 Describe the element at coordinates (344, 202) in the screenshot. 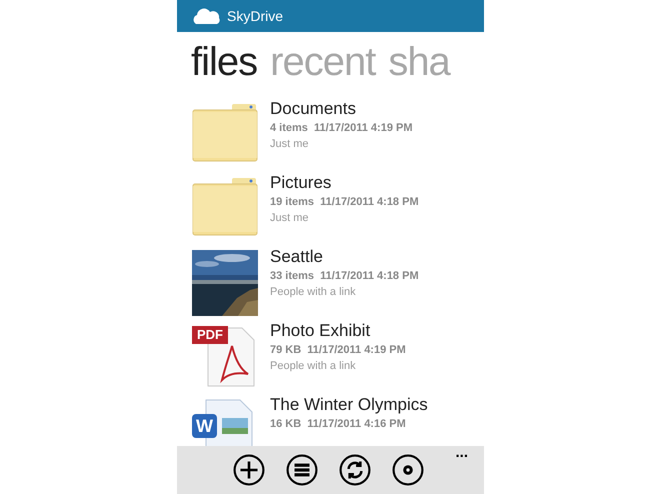

I see `file-details: 19 items 11/17/2011 4:18 PM` at that location.